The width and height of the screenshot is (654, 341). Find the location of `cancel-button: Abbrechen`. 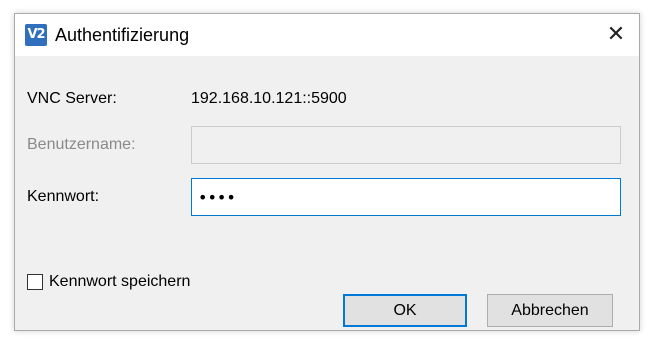

cancel-button: Abbrechen is located at coordinates (550, 310).